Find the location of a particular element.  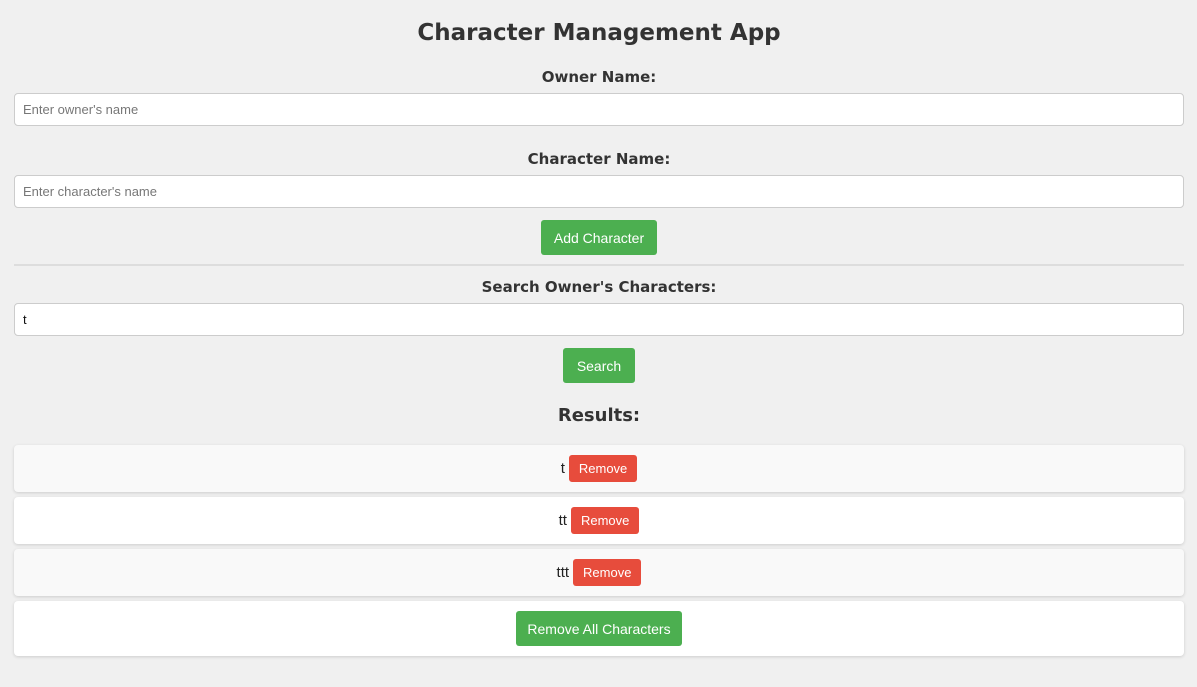

result-item: ttt Remove is located at coordinates (599, 572).